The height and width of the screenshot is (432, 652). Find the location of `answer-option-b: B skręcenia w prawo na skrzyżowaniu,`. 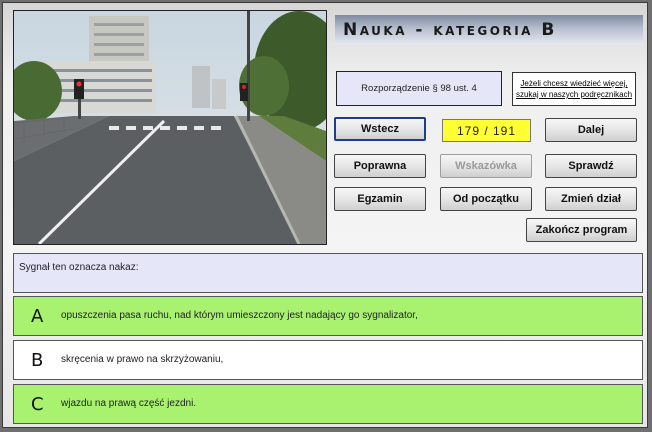

answer-option-b: B skręcenia w prawo na skrzyżowaniu, is located at coordinates (328, 360).